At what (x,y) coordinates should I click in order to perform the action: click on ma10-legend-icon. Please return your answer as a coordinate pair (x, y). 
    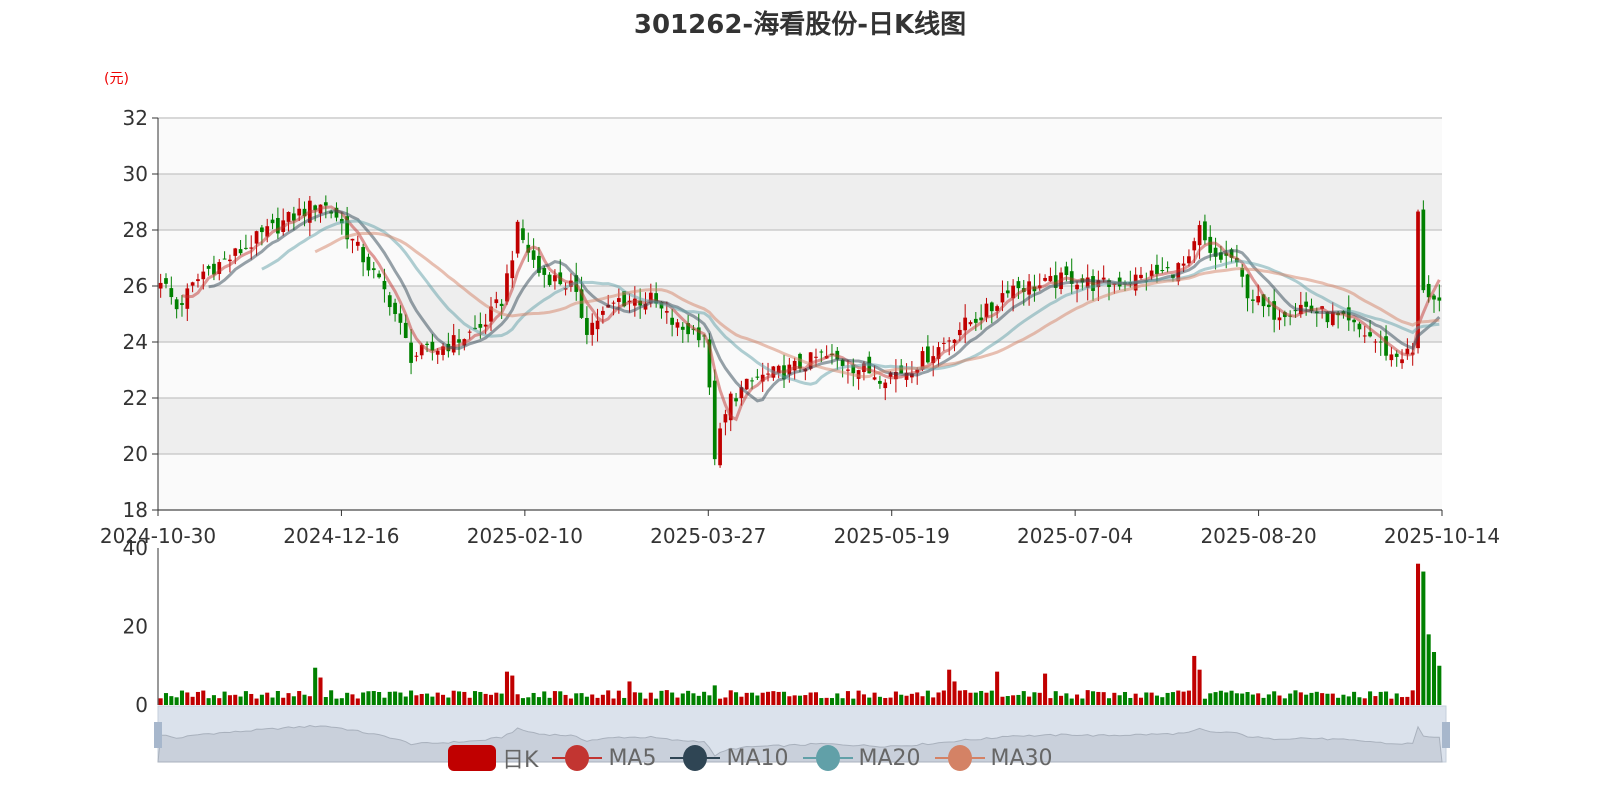
    Looking at the image, I should click on (695, 758).